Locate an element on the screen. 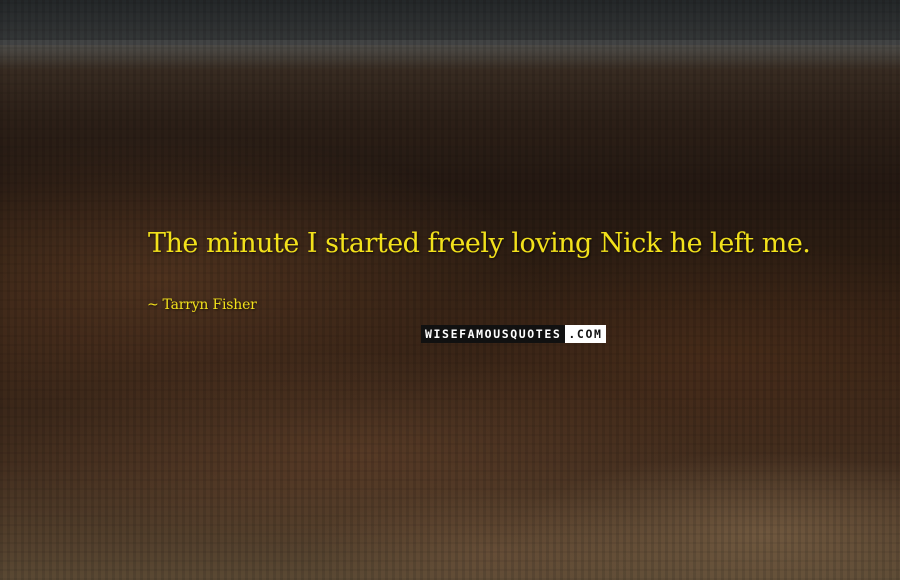 The image size is (900, 580). author-name: Tarryn Fisher is located at coordinates (209, 305).